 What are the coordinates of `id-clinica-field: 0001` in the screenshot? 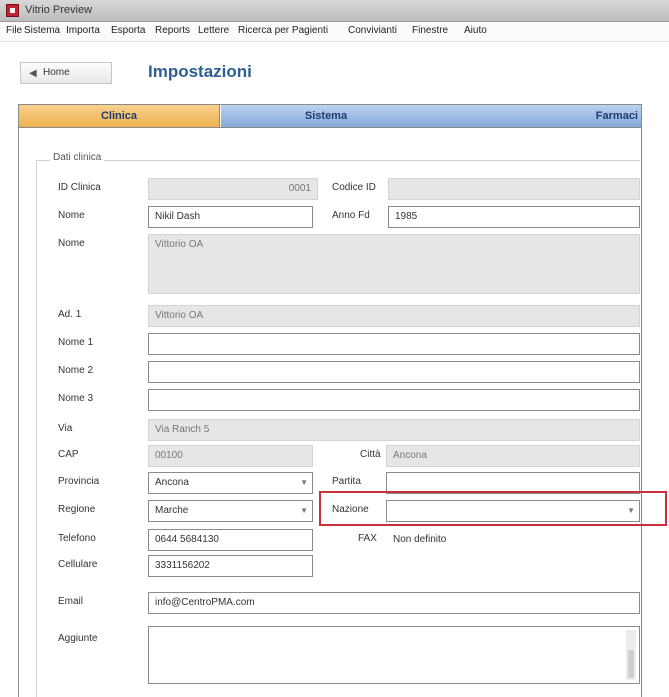 It's located at (233, 189).